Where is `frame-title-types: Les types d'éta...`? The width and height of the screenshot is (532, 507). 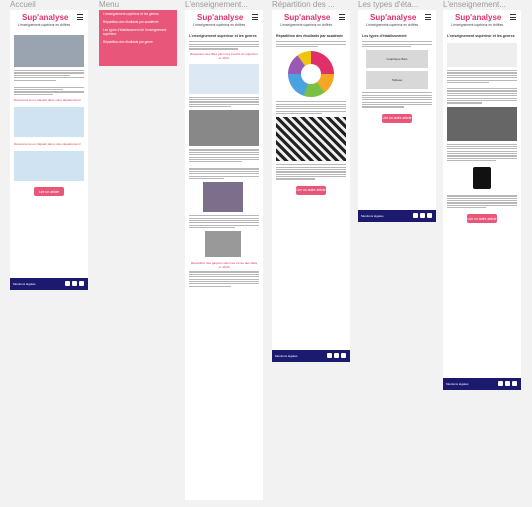 frame-title-types: Les types d'éta... is located at coordinates (388, 4).